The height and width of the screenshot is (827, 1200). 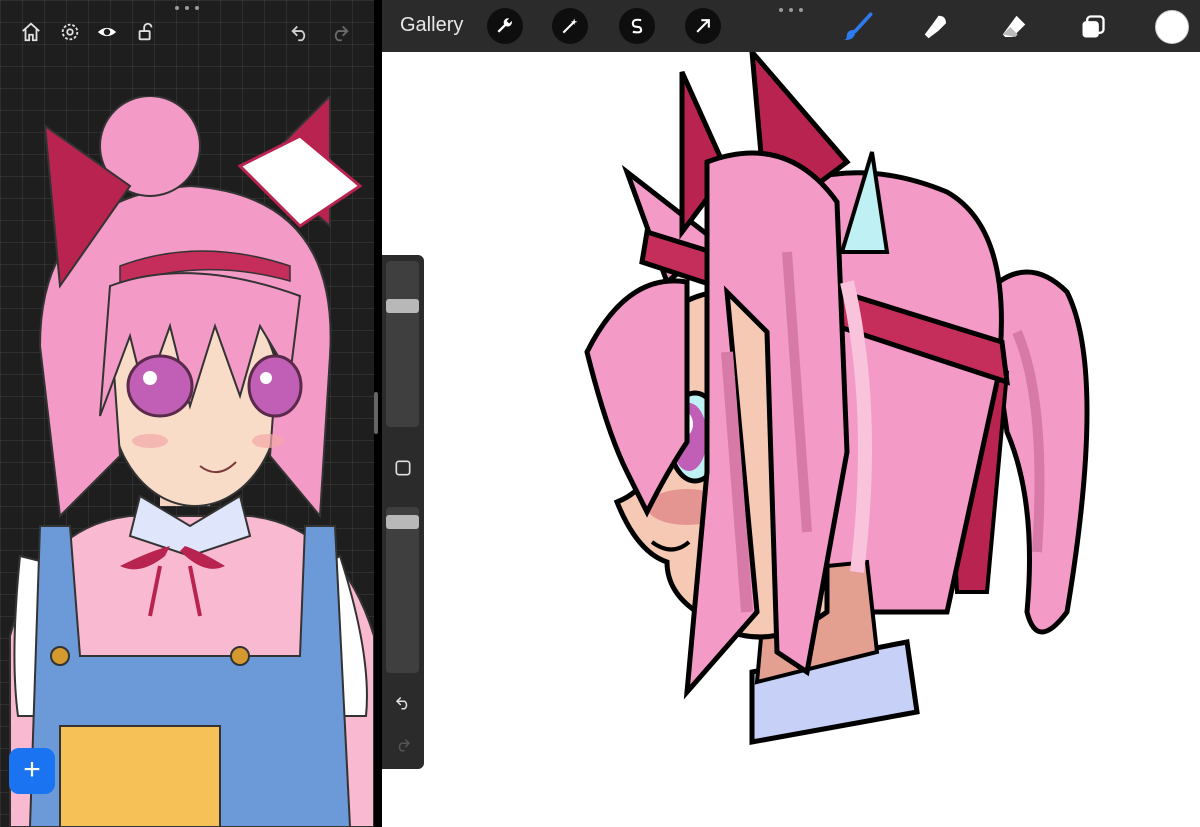 What do you see at coordinates (431, 25) in the screenshot?
I see `gallery-button: Gallery` at bounding box center [431, 25].